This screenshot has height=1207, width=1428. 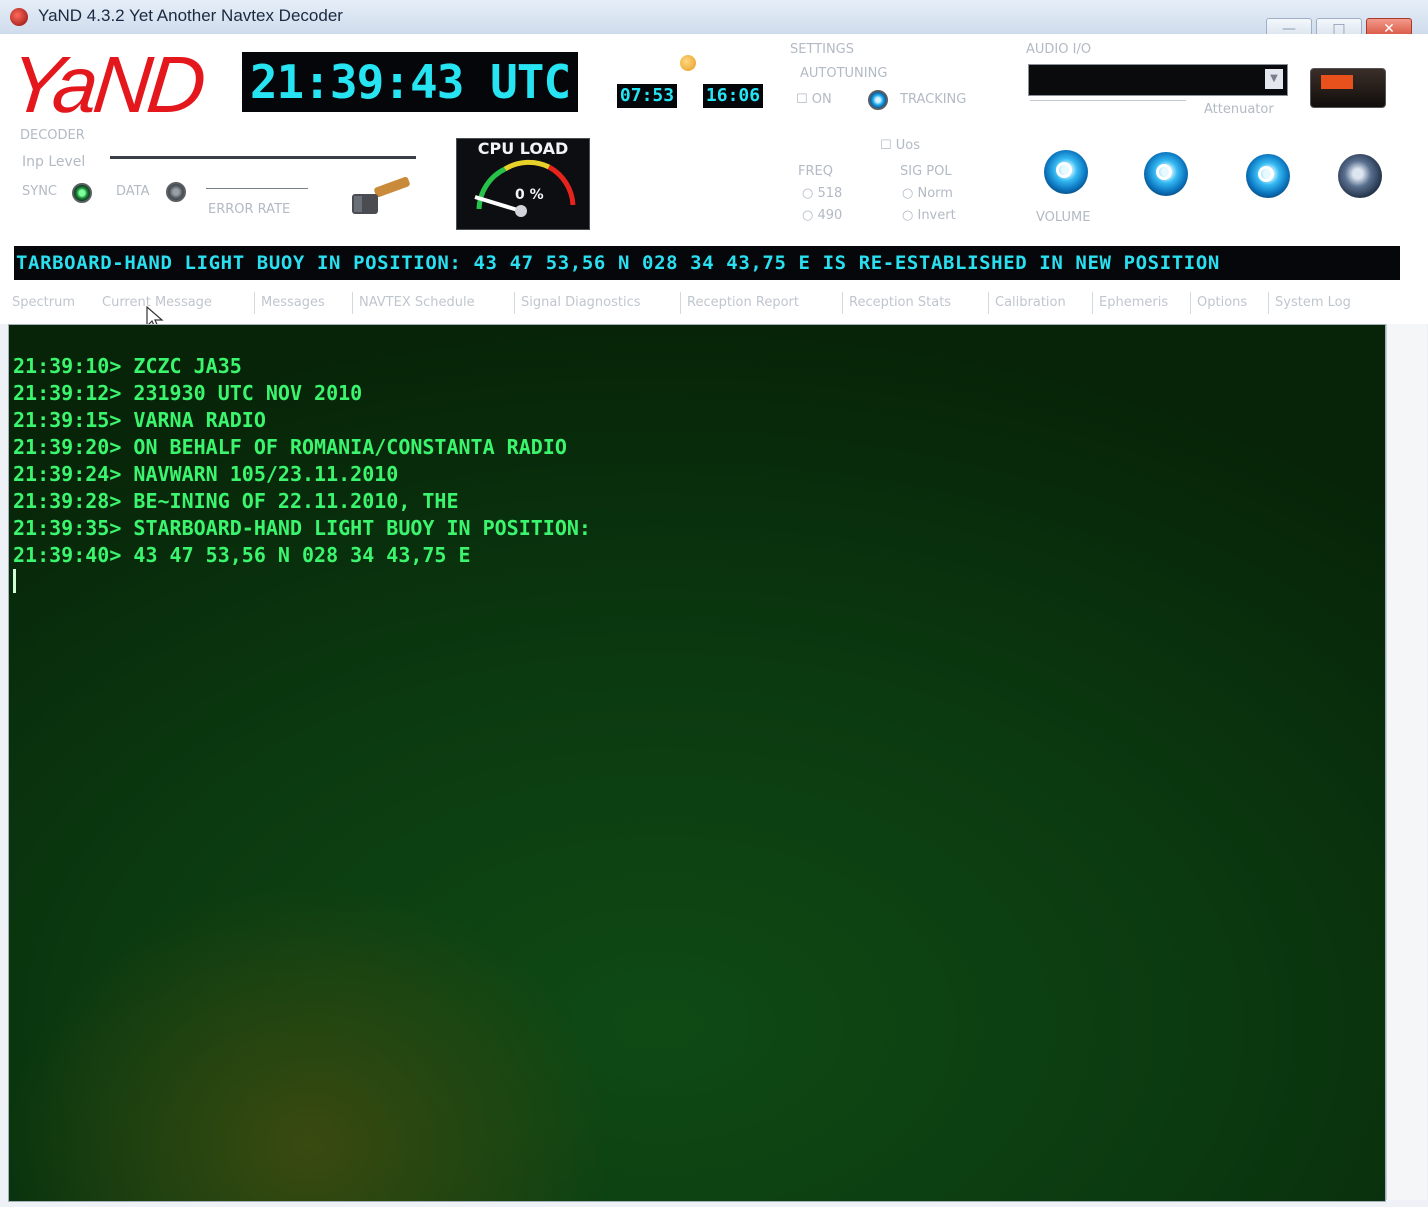 I want to click on sunset-time: 16:06, so click(x=733, y=96).